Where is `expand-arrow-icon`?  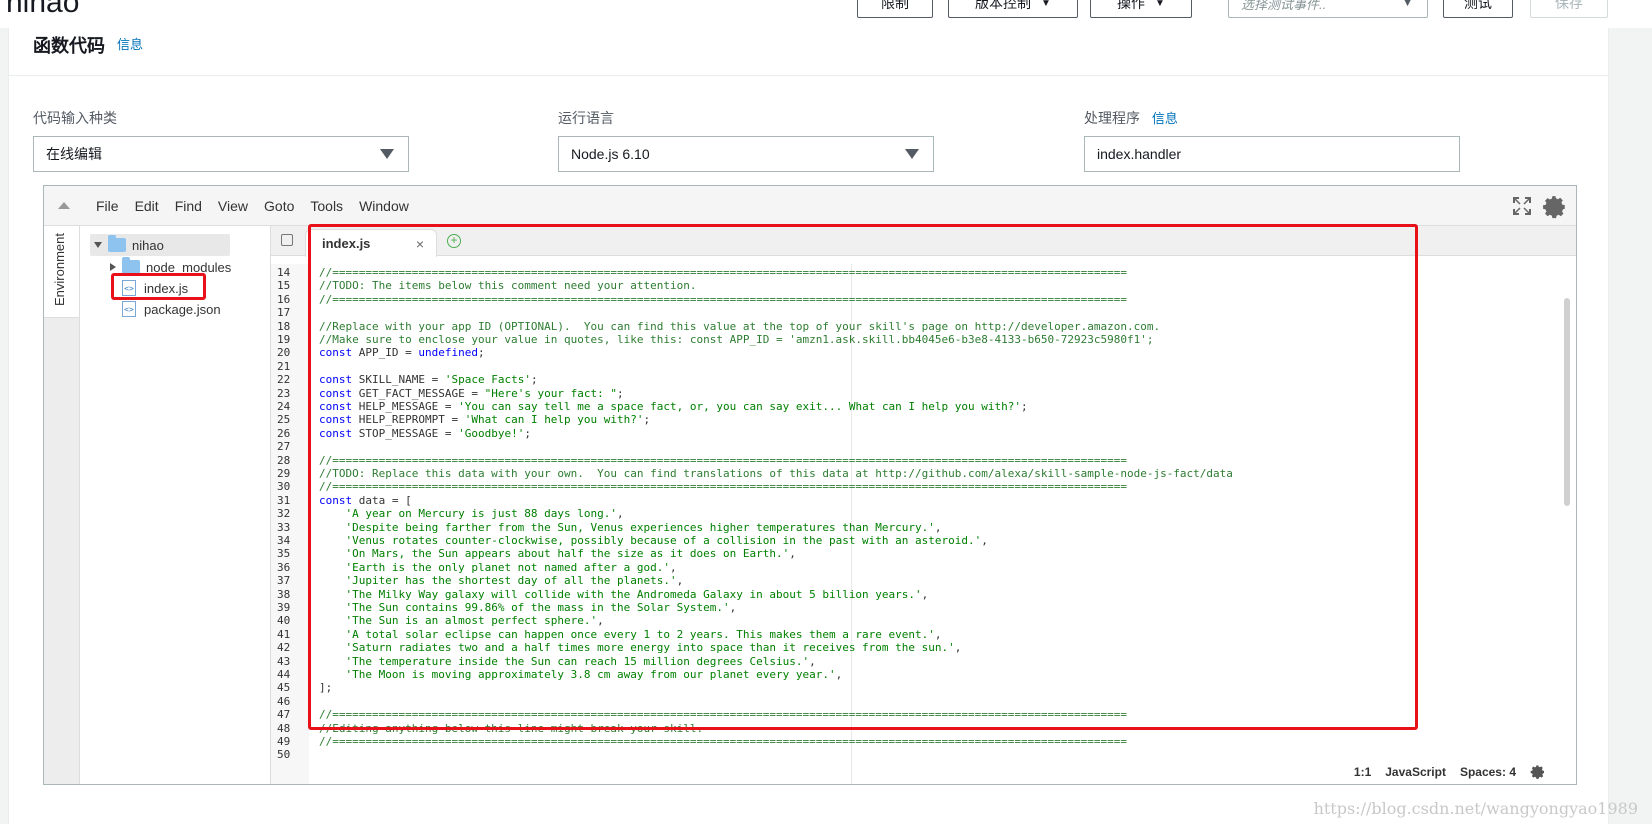
expand-arrow-icon is located at coordinates (98, 245).